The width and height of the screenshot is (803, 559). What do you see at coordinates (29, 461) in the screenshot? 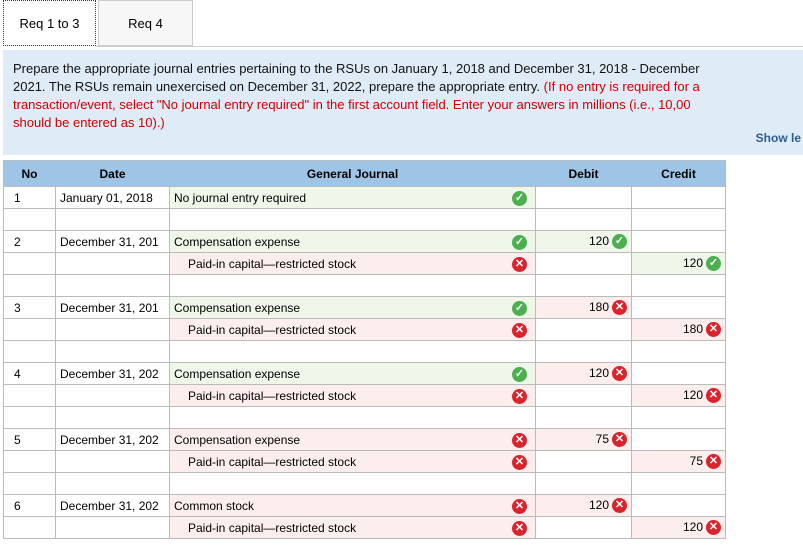
I see `entry-number` at bounding box center [29, 461].